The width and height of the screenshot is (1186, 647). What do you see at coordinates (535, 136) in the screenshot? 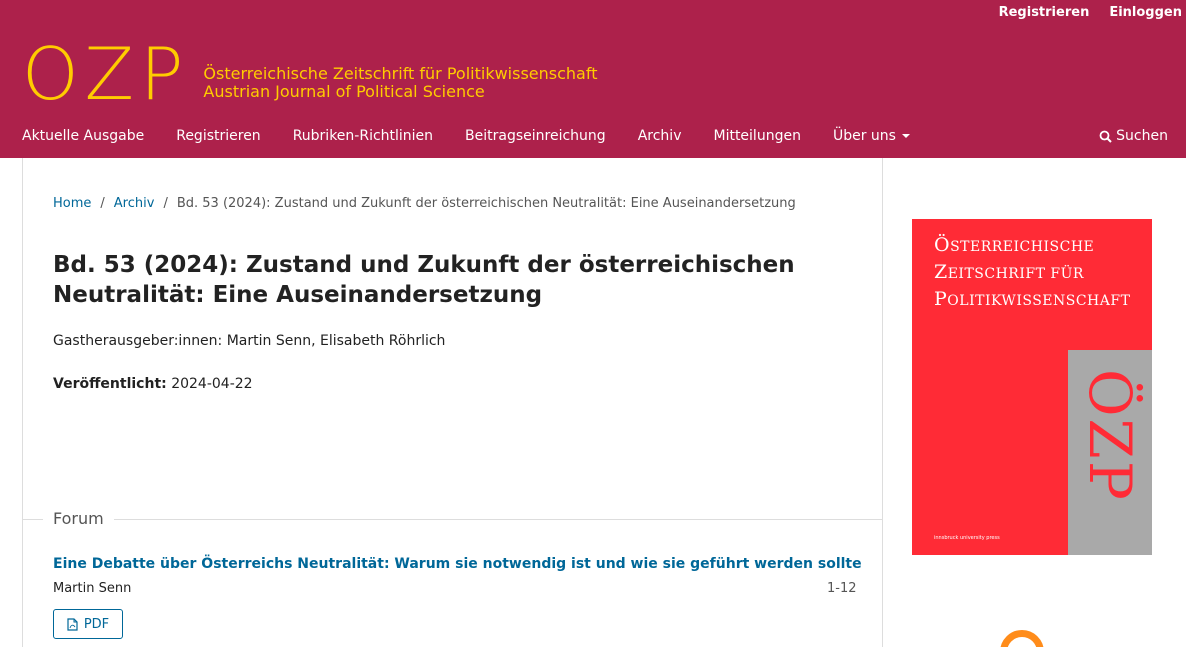
I see `nav-submissions: Beitragseinreichung` at bounding box center [535, 136].